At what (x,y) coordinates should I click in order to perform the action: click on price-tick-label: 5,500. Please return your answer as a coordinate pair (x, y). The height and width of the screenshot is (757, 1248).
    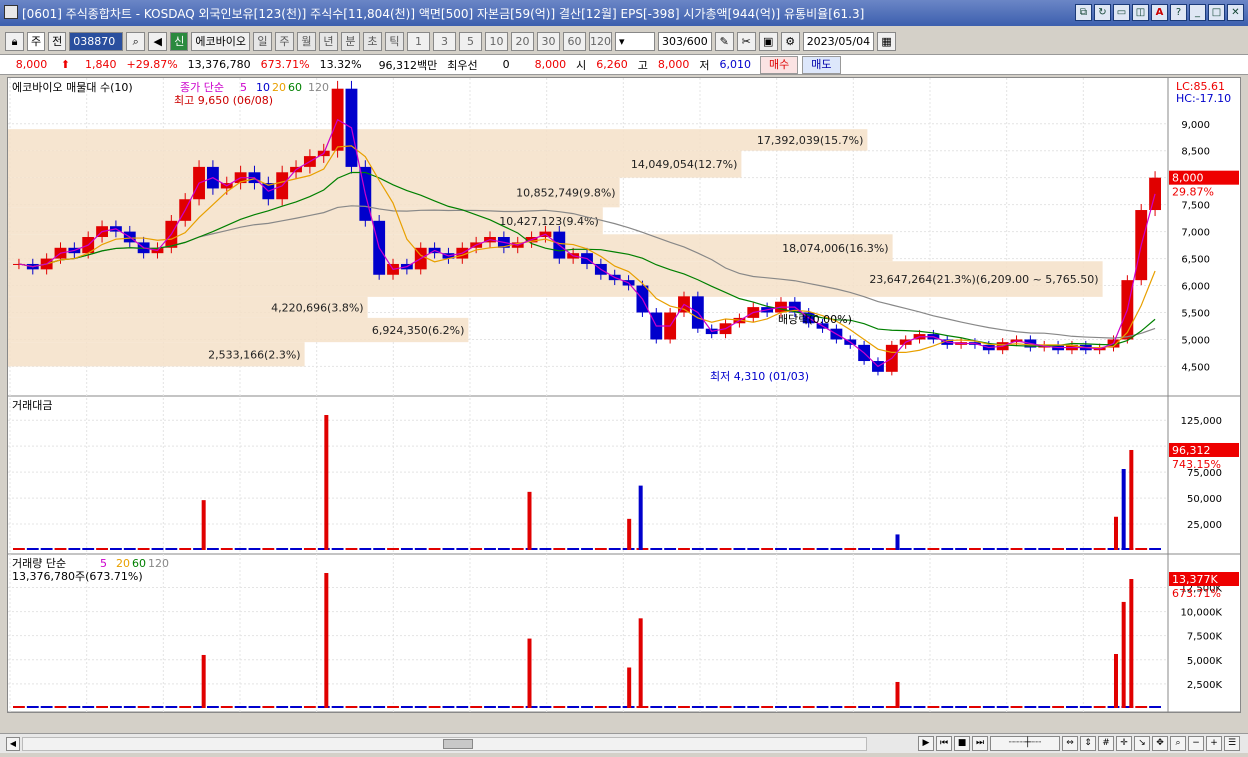
    Looking at the image, I should click on (1195, 314).